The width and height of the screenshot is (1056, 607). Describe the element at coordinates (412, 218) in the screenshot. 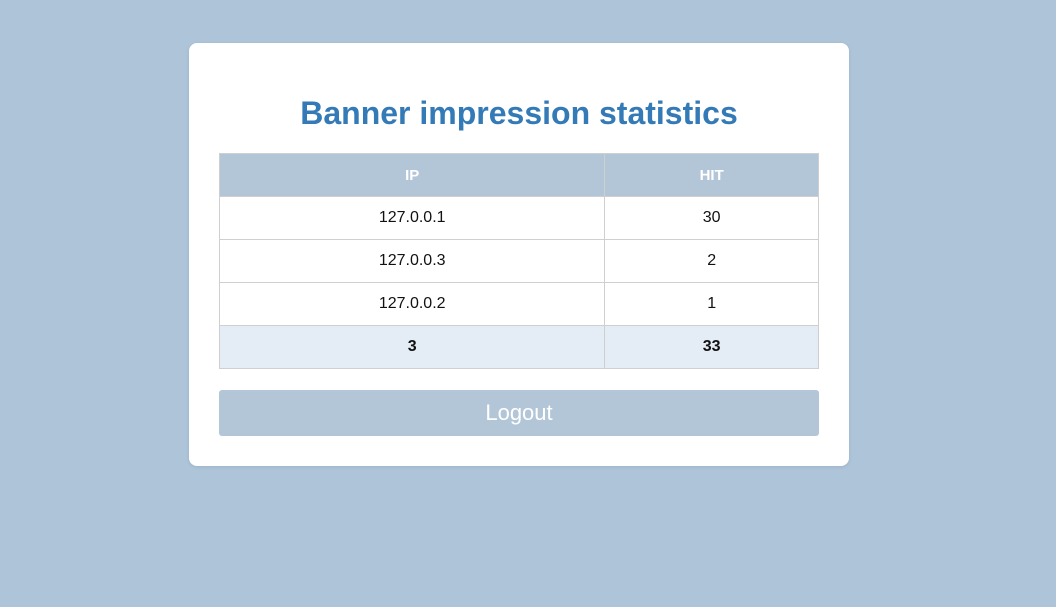

I see `cell-ip: 127.0.0.1` at that location.